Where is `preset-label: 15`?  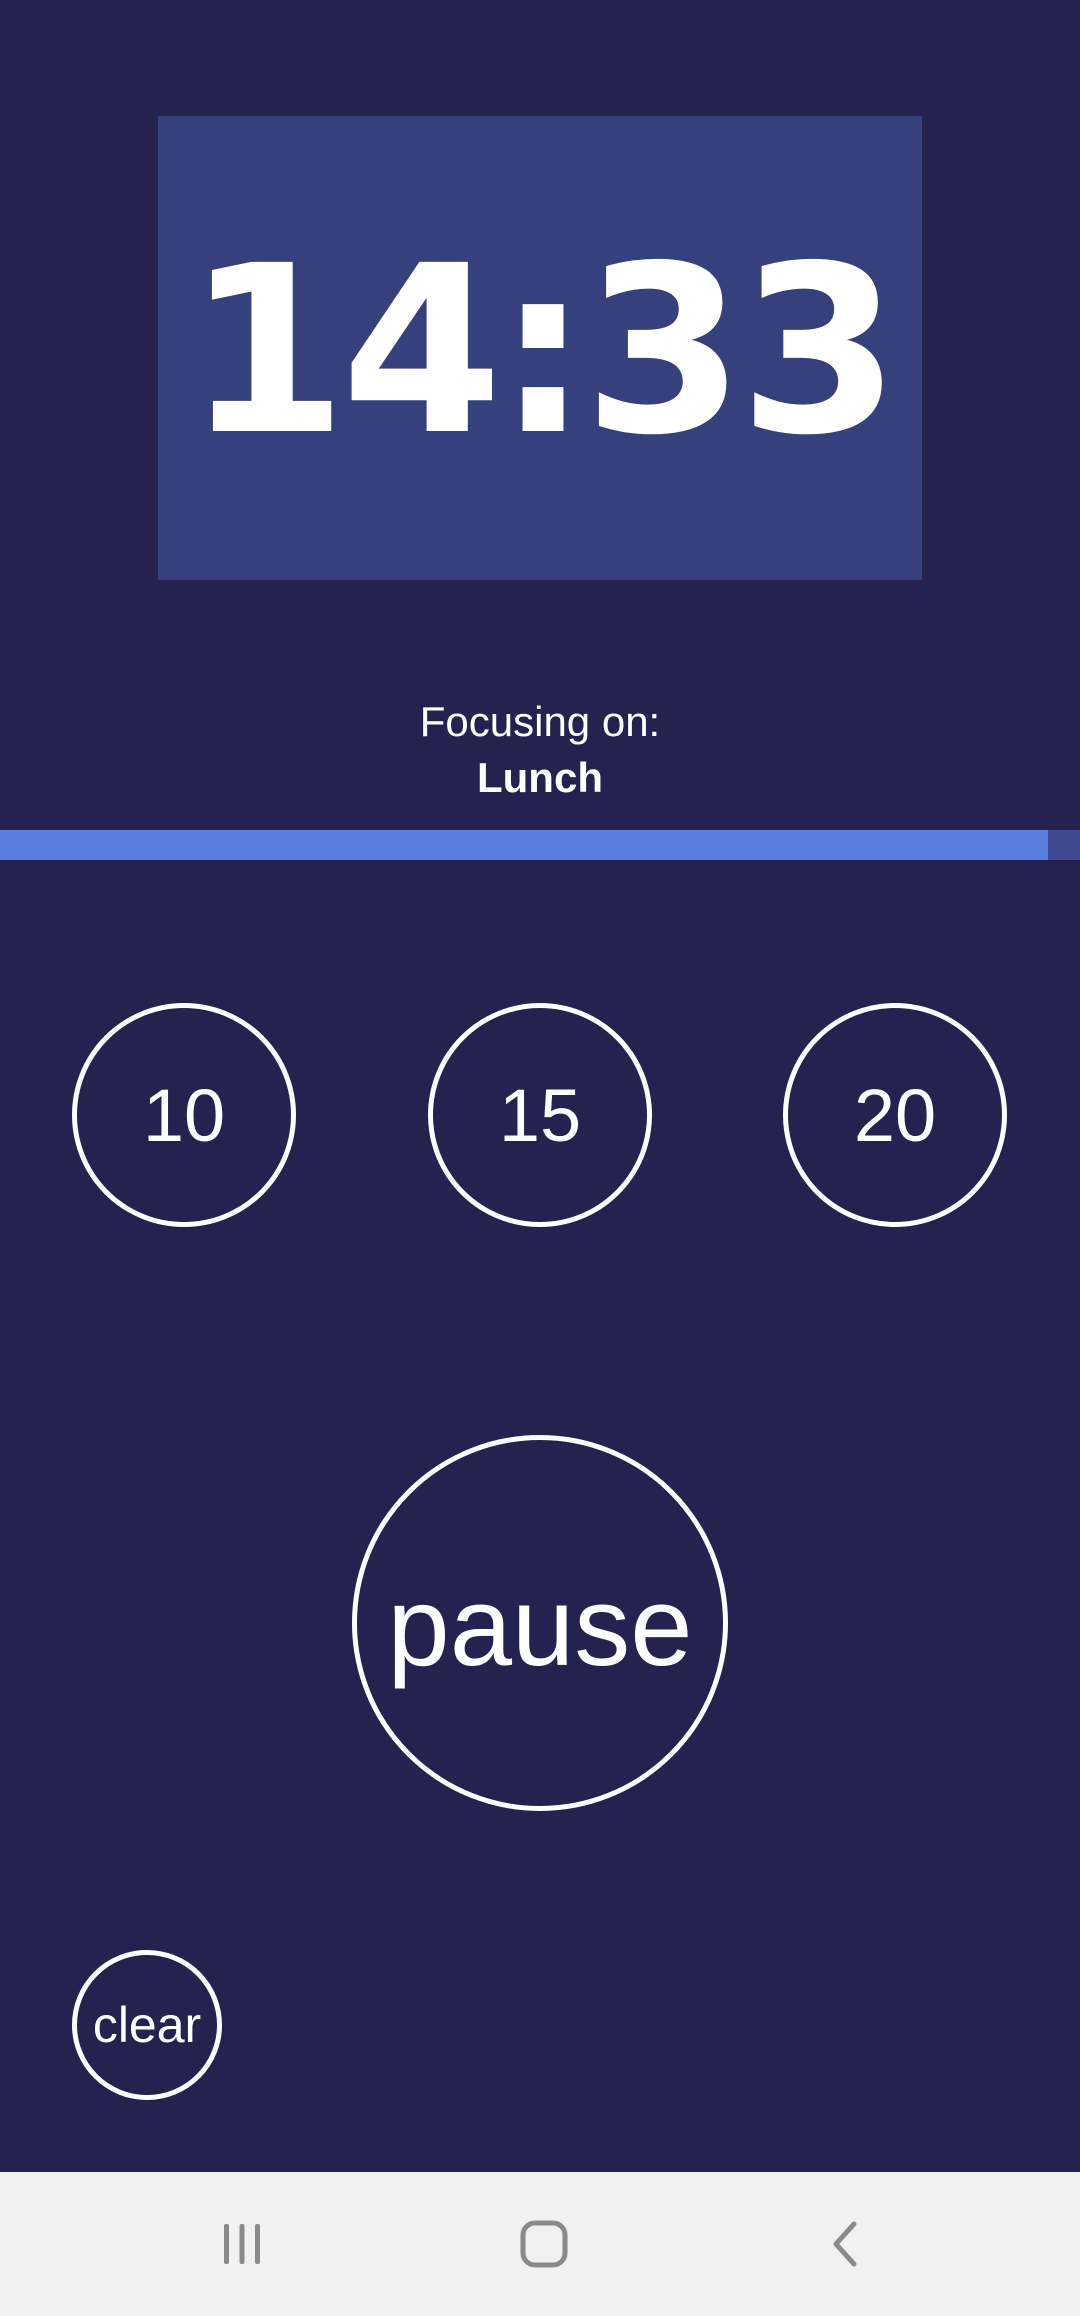
preset-label: 15 is located at coordinates (540, 1115).